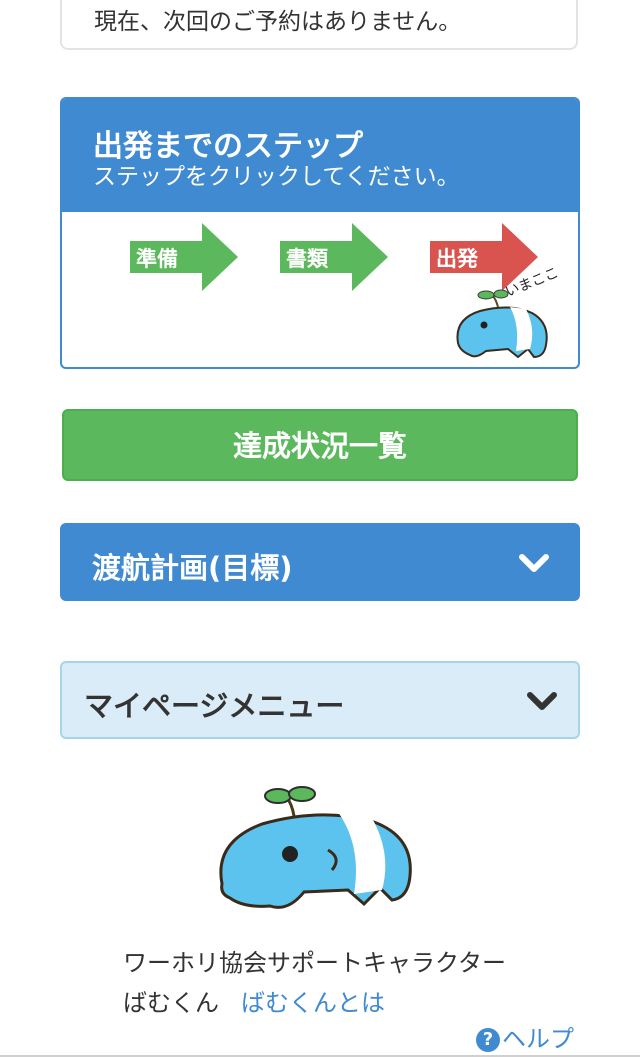  Describe the element at coordinates (214, 706) in the screenshot. I see `mypage-menu-label: マイページメニュー` at that location.